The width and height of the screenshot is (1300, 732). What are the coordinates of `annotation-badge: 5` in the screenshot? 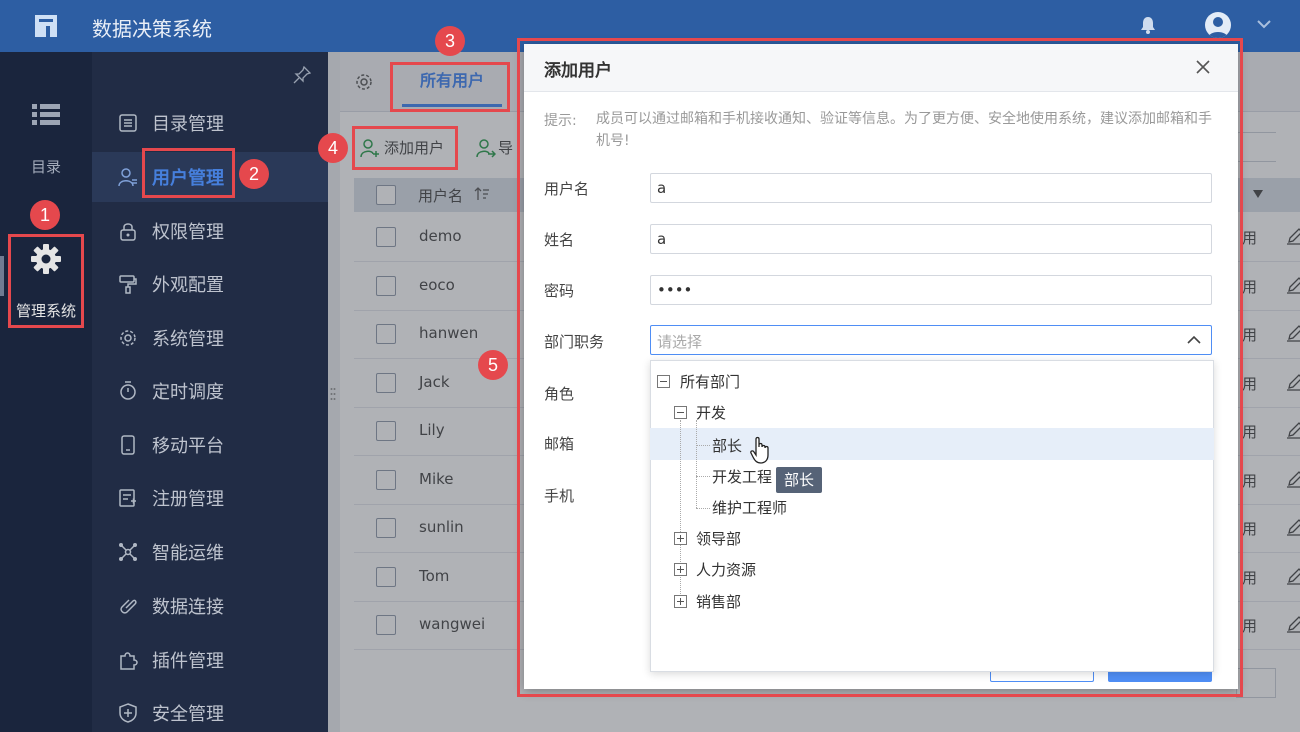 It's located at (493, 365).